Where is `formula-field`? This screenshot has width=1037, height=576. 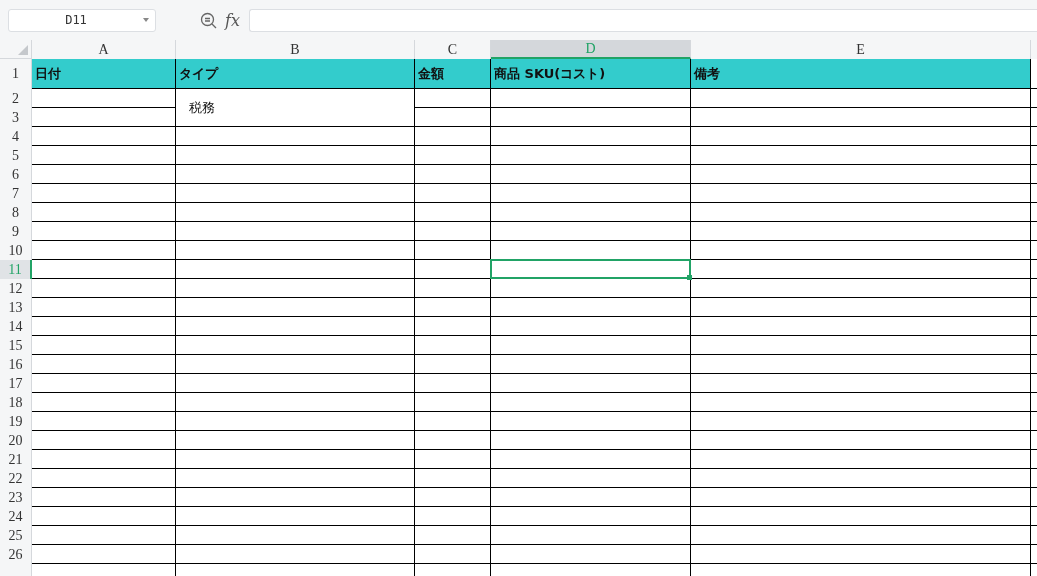 formula-field is located at coordinates (642, 20).